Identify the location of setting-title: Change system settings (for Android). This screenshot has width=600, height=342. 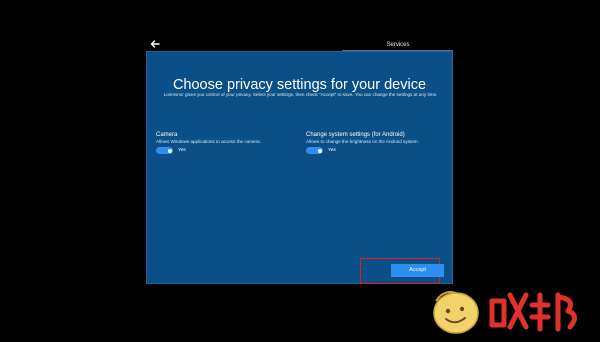
(355, 135).